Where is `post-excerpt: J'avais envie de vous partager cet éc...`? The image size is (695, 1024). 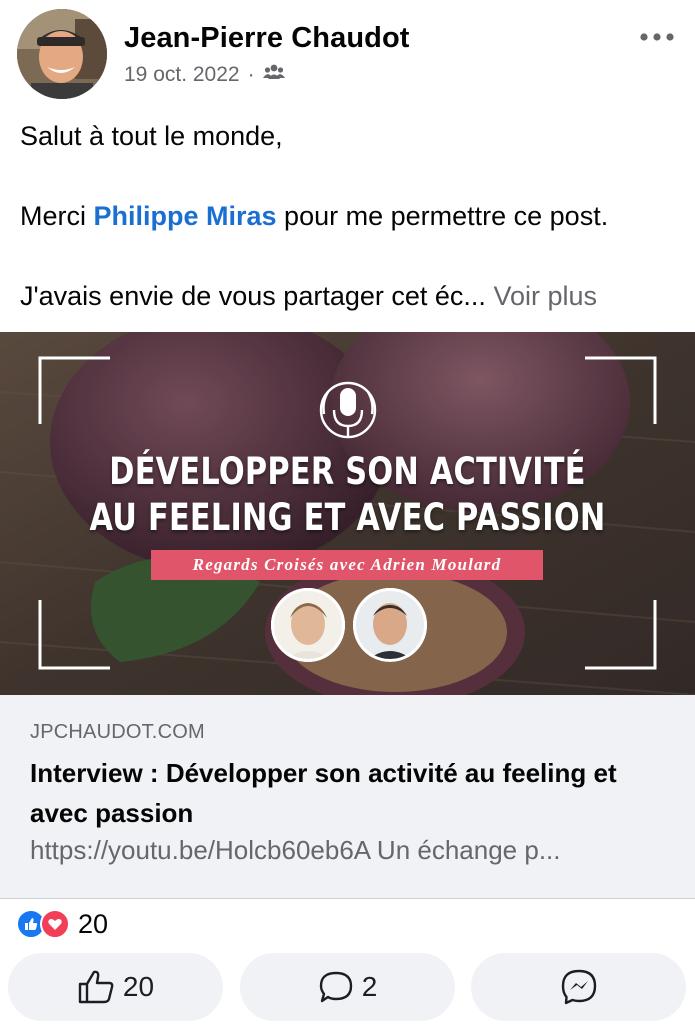 post-excerpt: J'avais envie de vous partager cet éc... is located at coordinates (253, 296).